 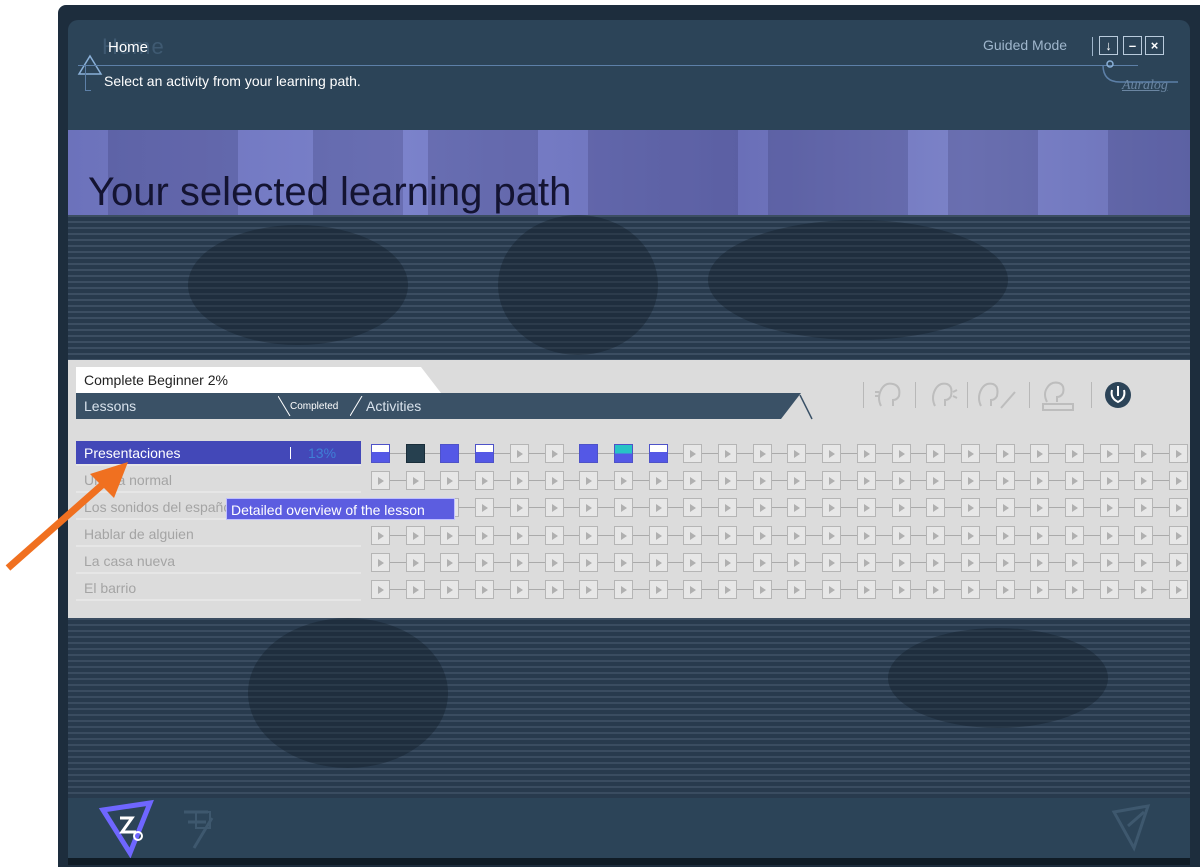 What do you see at coordinates (890, 395) in the screenshot?
I see `listen-icon` at bounding box center [890, 395].